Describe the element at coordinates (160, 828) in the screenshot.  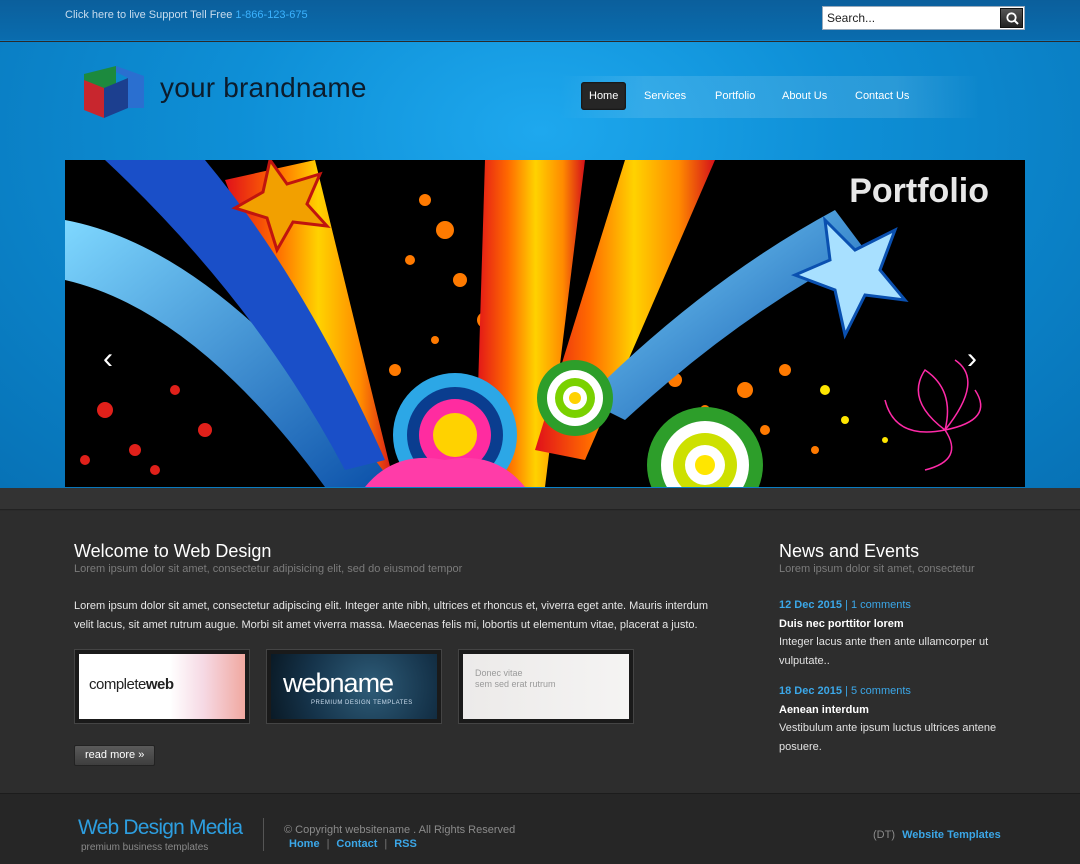
I see `footer-brand: Web Design Media` at that location.